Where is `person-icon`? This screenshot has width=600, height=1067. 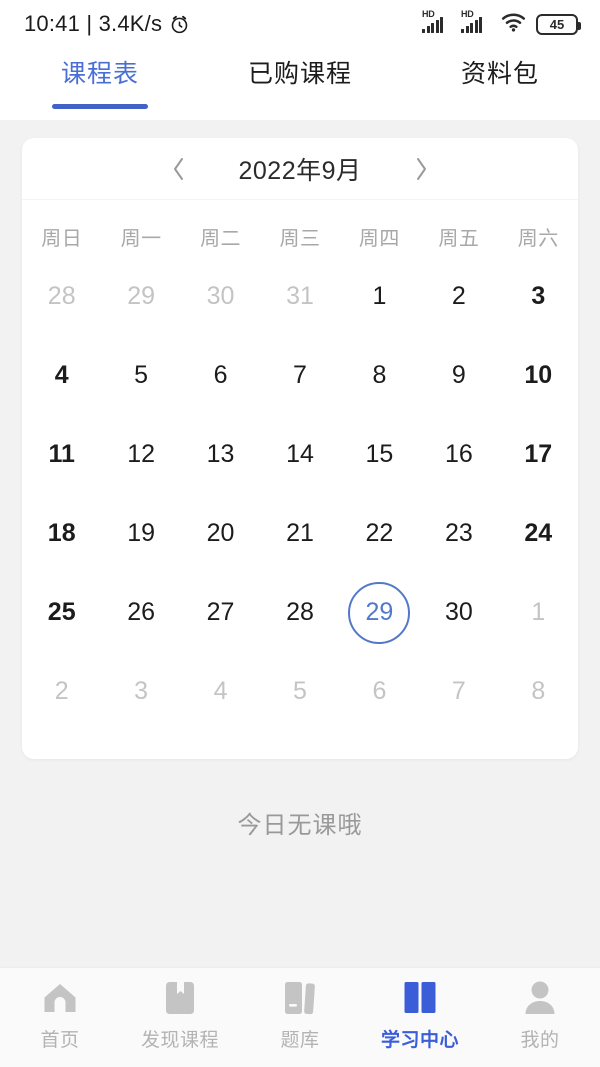
person-icon is located at coordinates (540, 998).